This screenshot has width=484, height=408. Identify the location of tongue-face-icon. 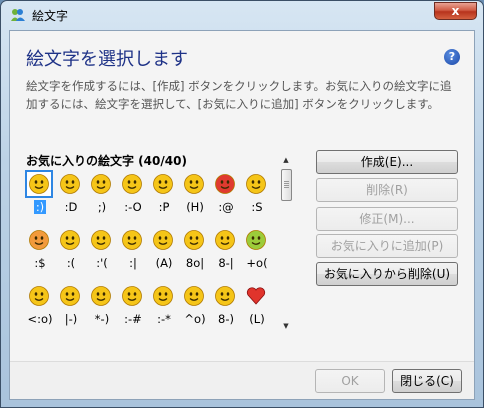
(163, 184).